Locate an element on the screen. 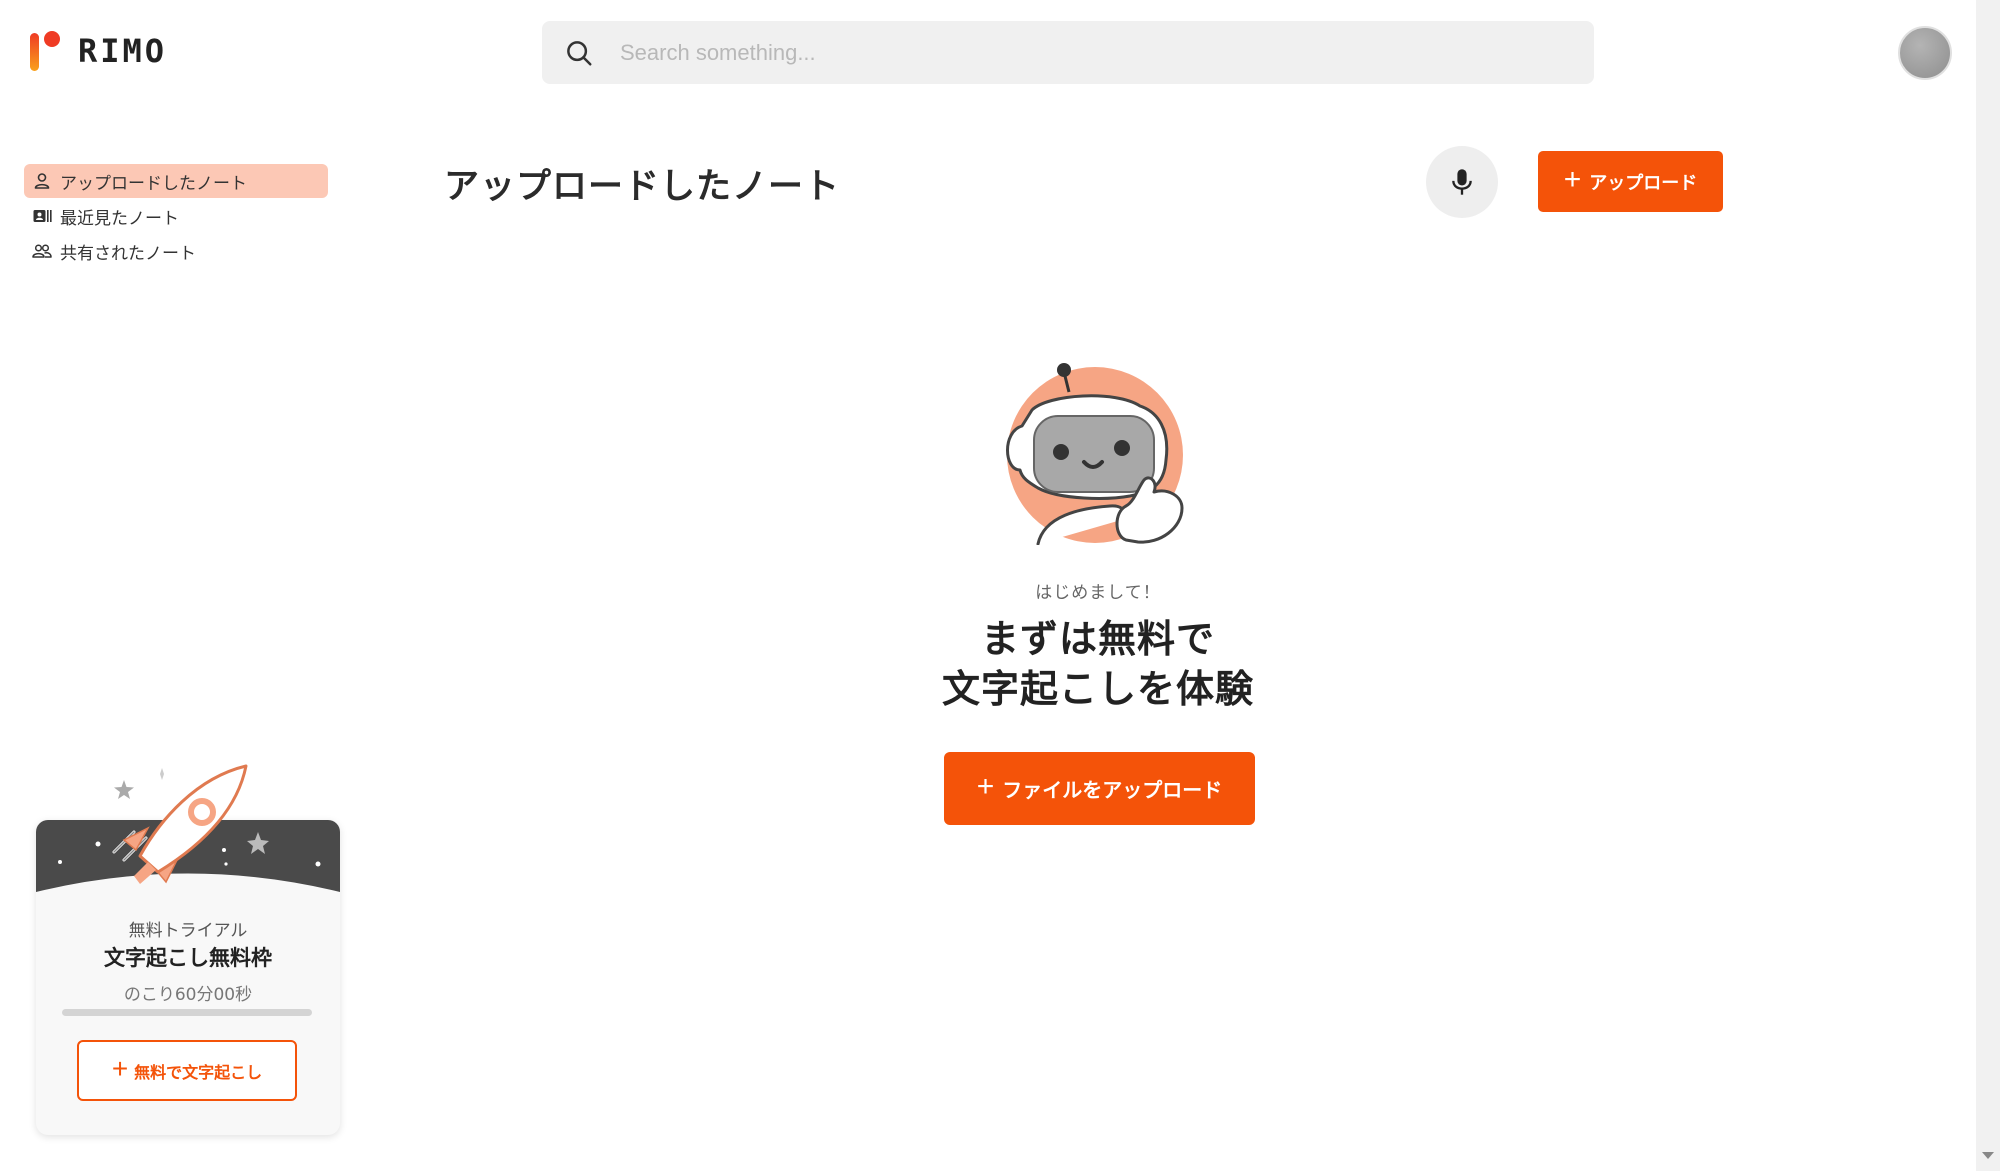 The image size is (2000, 1171). file-upload-button-label: ファイルをアップロード is located at coordinates (1112, 791).